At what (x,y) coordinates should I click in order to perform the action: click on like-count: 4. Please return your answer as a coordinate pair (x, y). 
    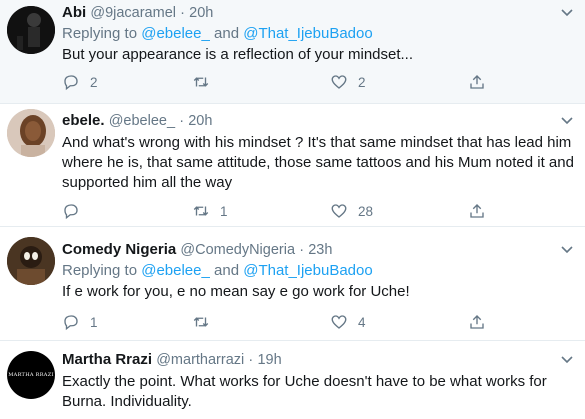
    Looking at the image, I should click on (362, 322).